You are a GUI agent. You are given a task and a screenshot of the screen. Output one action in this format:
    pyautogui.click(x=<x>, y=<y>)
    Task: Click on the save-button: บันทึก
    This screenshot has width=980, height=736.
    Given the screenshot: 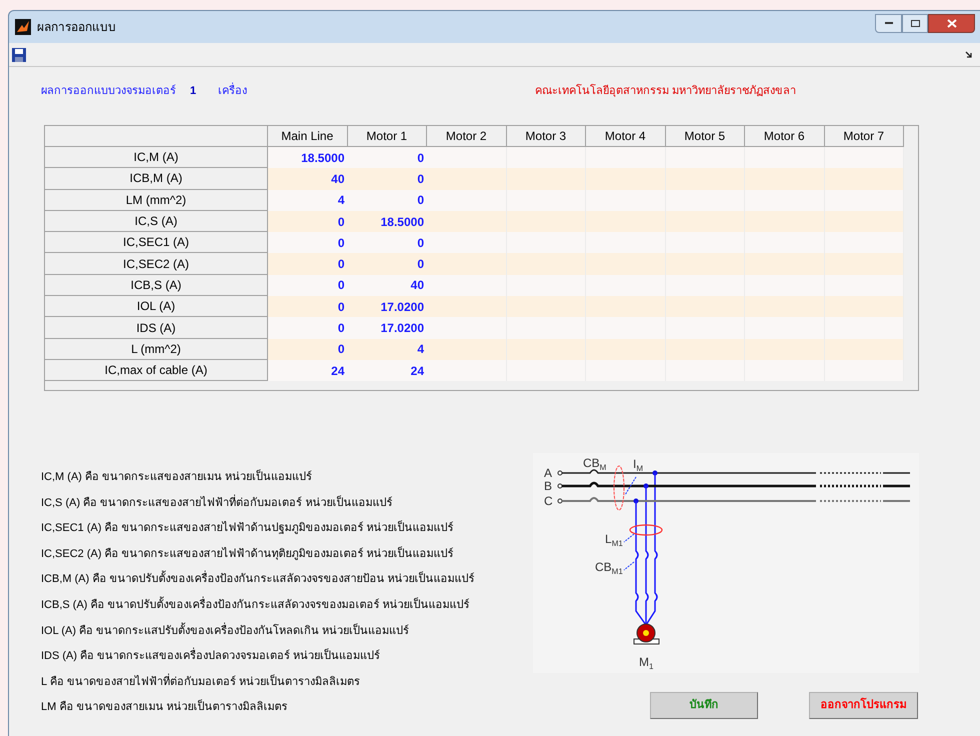 What is the action you would take?
    pyautogui.click(x=704, y=705)
    